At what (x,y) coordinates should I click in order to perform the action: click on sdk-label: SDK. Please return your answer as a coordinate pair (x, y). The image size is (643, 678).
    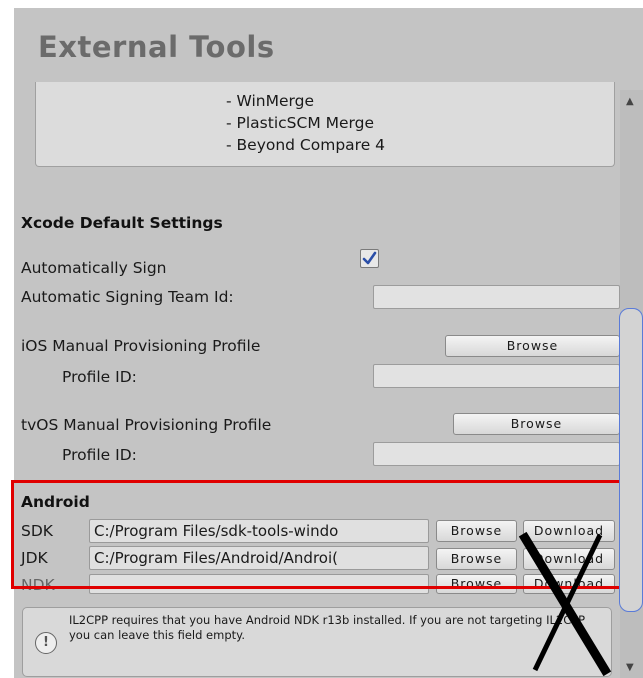
    Looking at the image, I should click on (37, 531).